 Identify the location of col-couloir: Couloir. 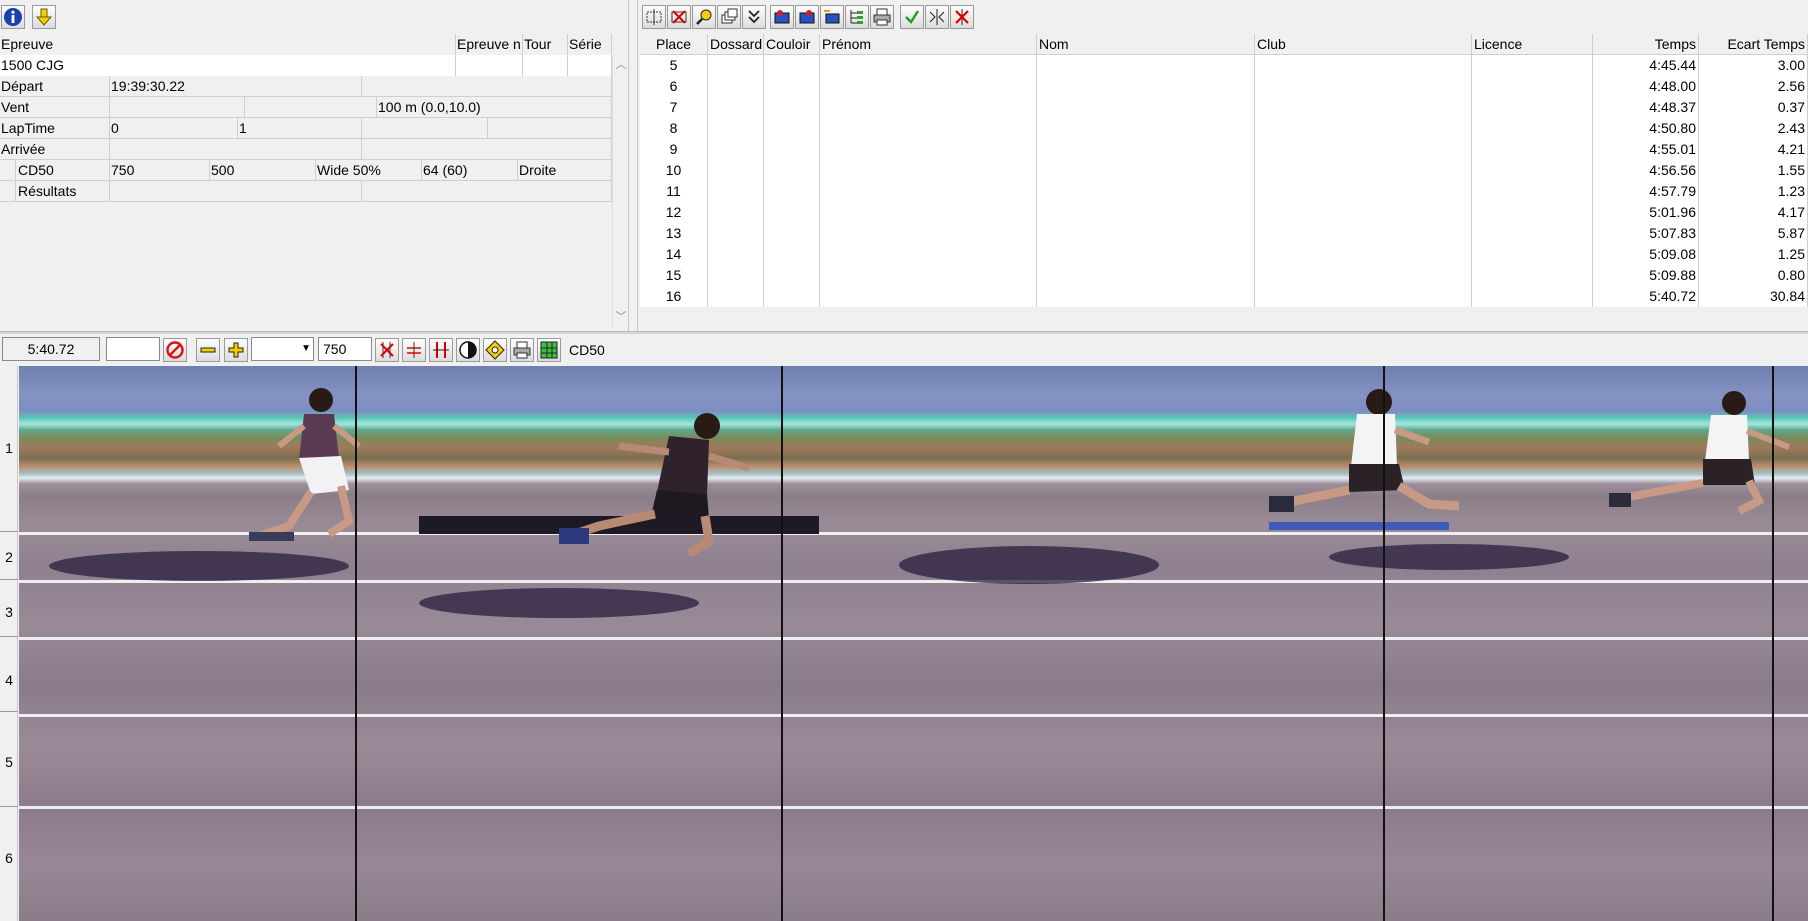
(792, 44).